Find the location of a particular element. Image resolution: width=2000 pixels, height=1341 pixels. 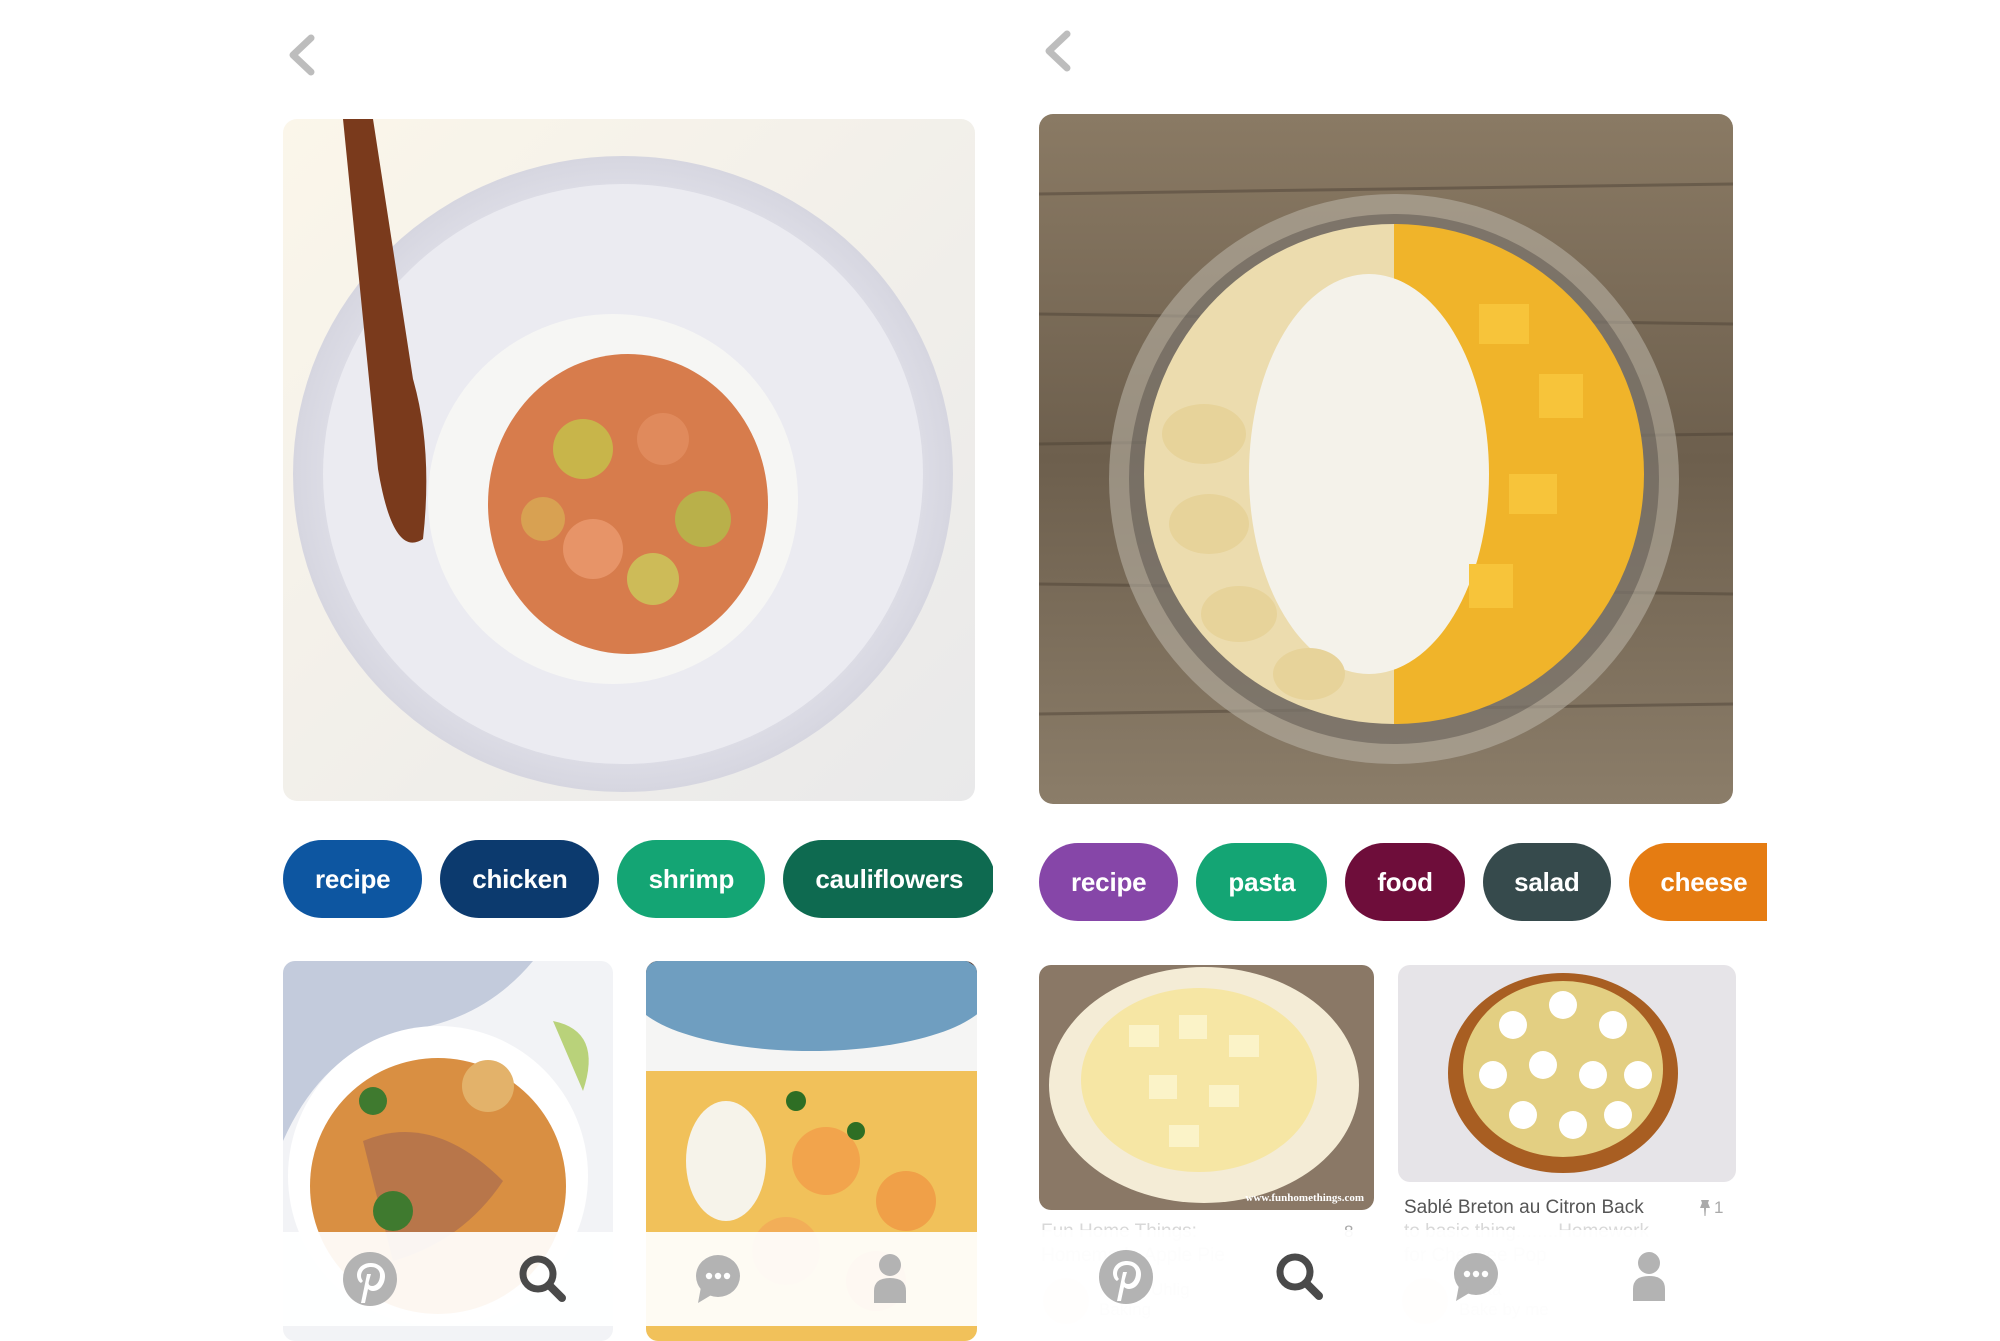

pin-card: www.funhomethings.com is located at coordinates (1206, 1087).